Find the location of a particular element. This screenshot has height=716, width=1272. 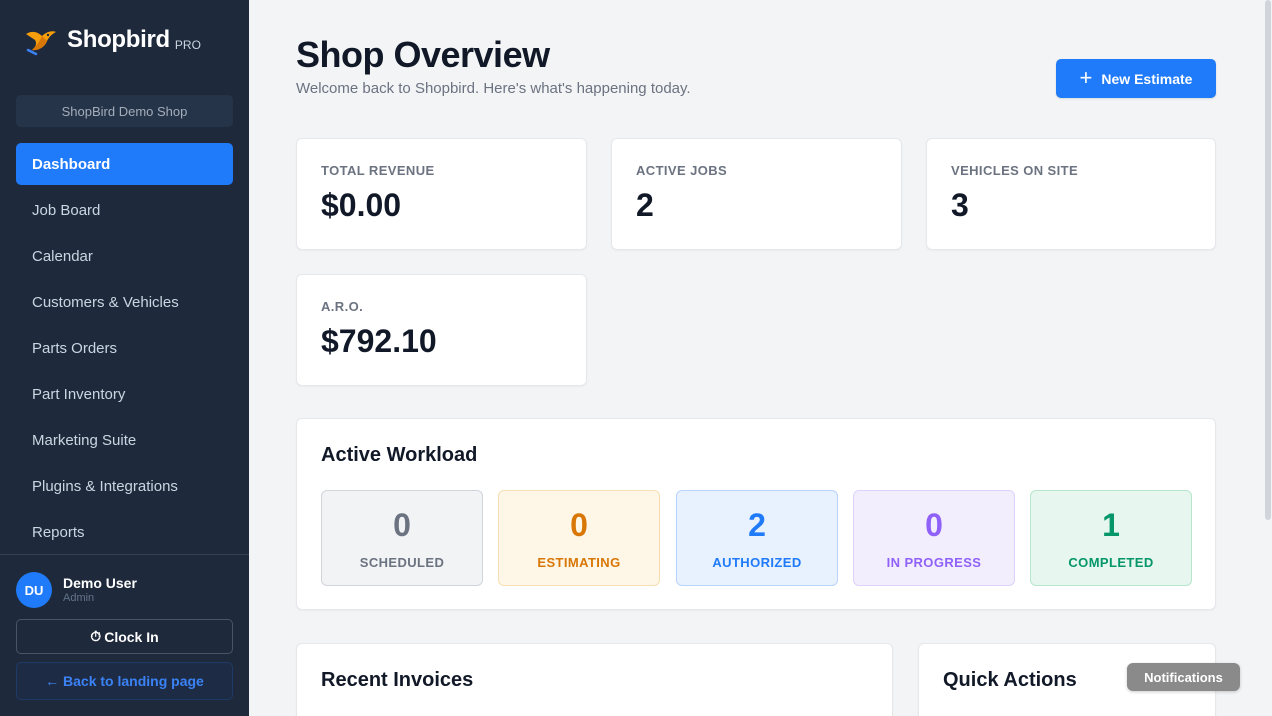

sidebar-item-reports: Reports is located at coordinates (124, 532).